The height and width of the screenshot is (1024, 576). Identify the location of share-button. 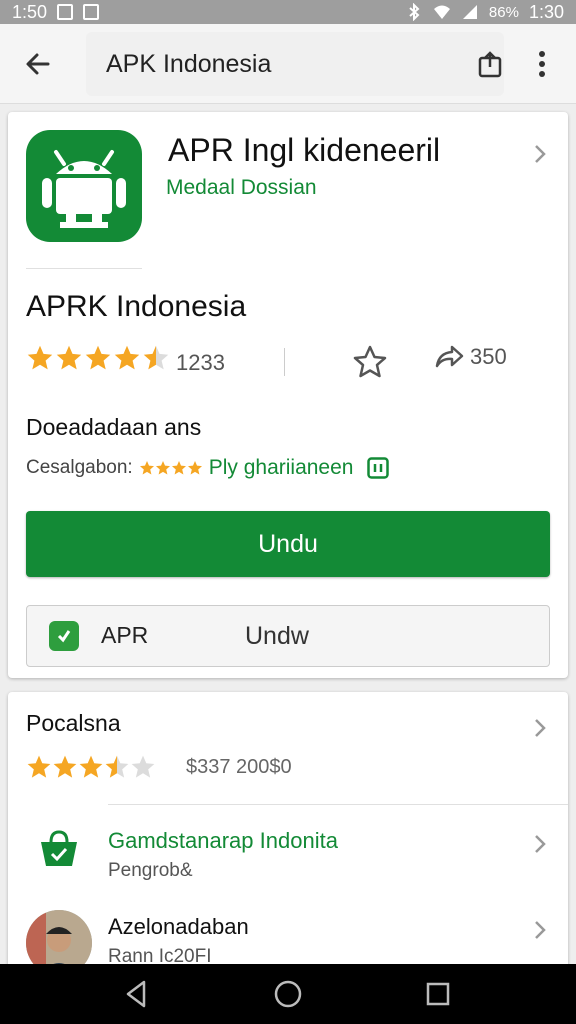
(490, 64).